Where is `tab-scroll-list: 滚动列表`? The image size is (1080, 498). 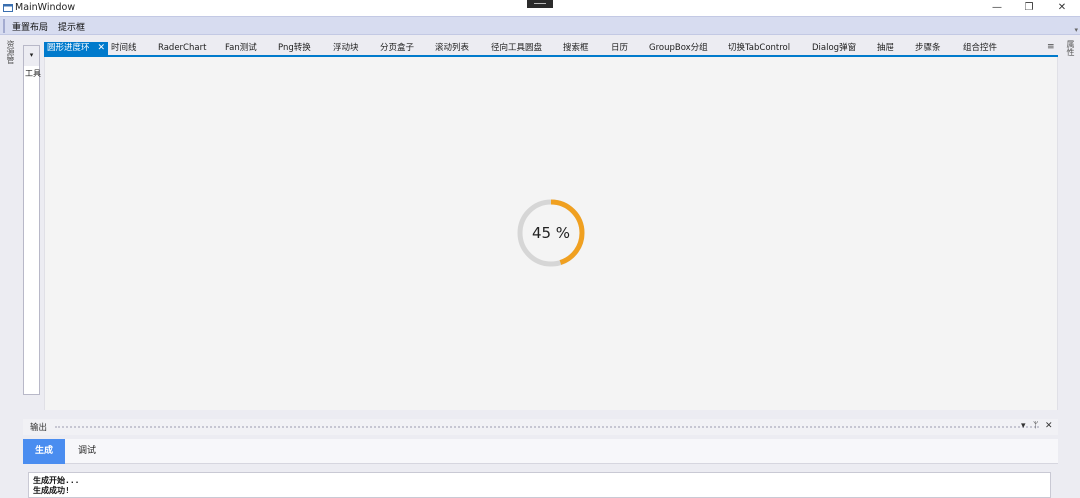
tab-scroll-list: 滚动列表 is located at coordinates (452, 48).